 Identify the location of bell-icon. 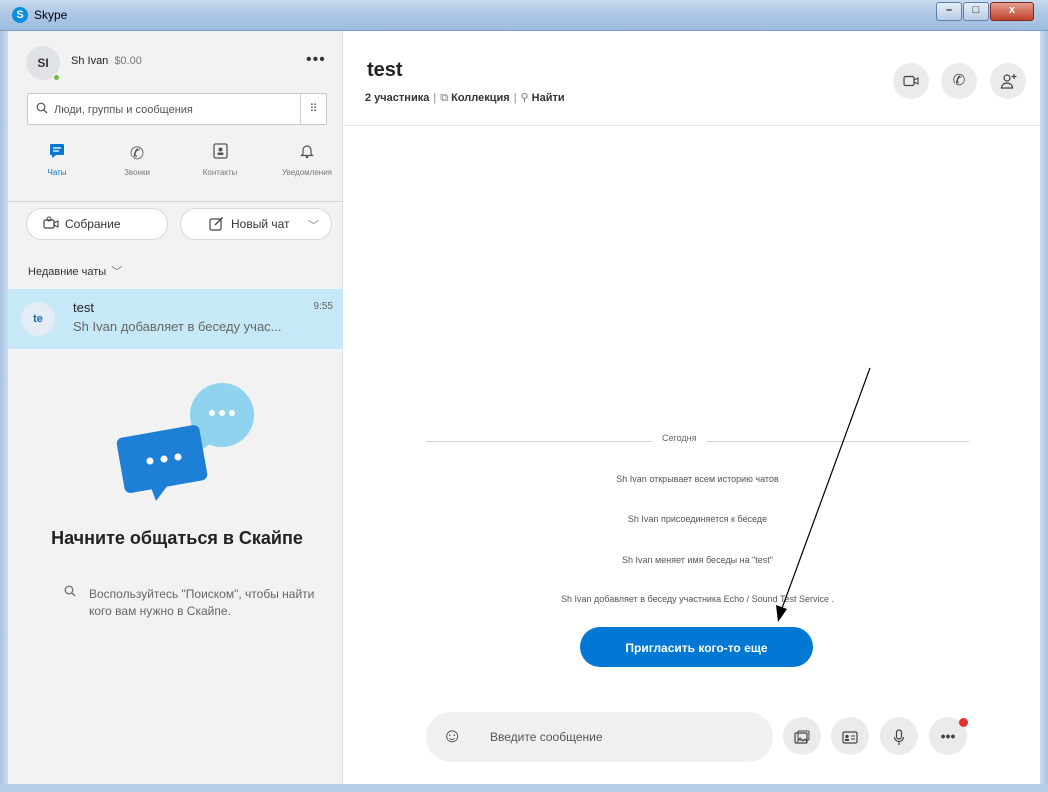
(307, 154).